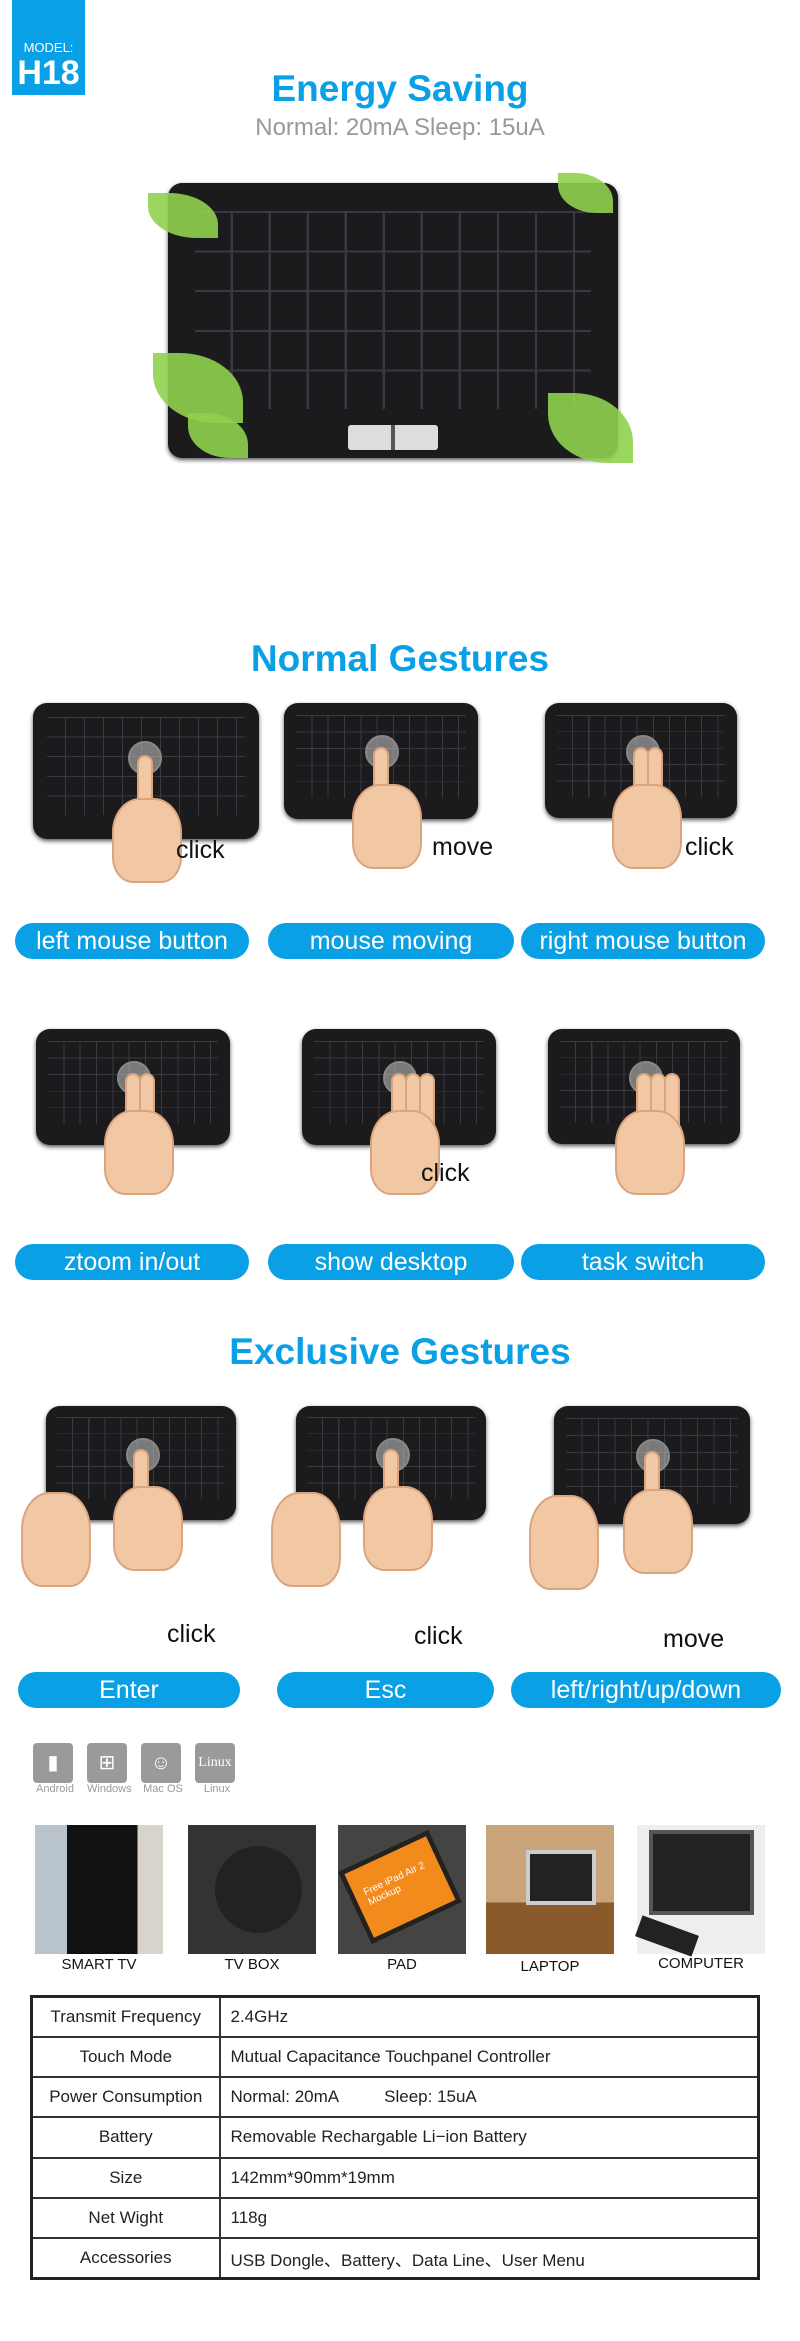 This screenshot has height=2341, width=800. Describe the element at coordinates (132, 1262) in the screenshot. I see `gesture-label: ztoom in/out` at that location.